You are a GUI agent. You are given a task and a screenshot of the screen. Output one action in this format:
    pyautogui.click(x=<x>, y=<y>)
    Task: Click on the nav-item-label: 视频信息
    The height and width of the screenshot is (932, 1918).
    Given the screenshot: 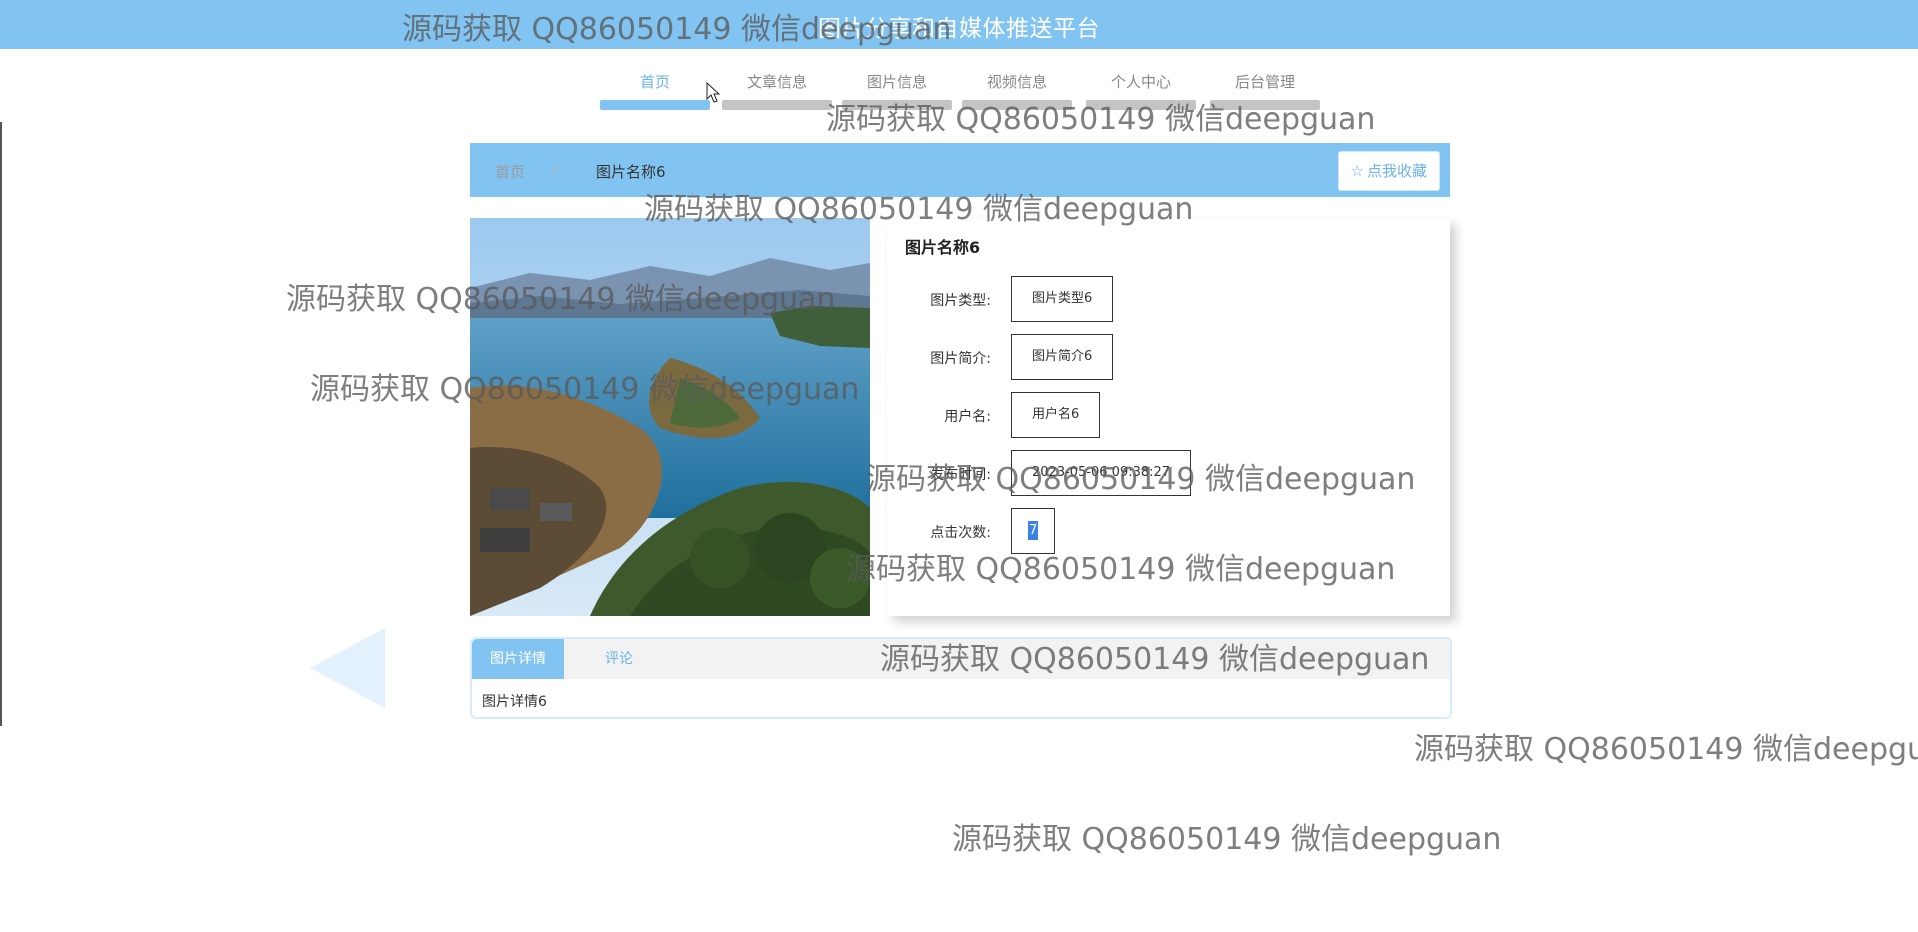 What is the action you would take?
    pyautogui.click(x=1016, y=82)
    